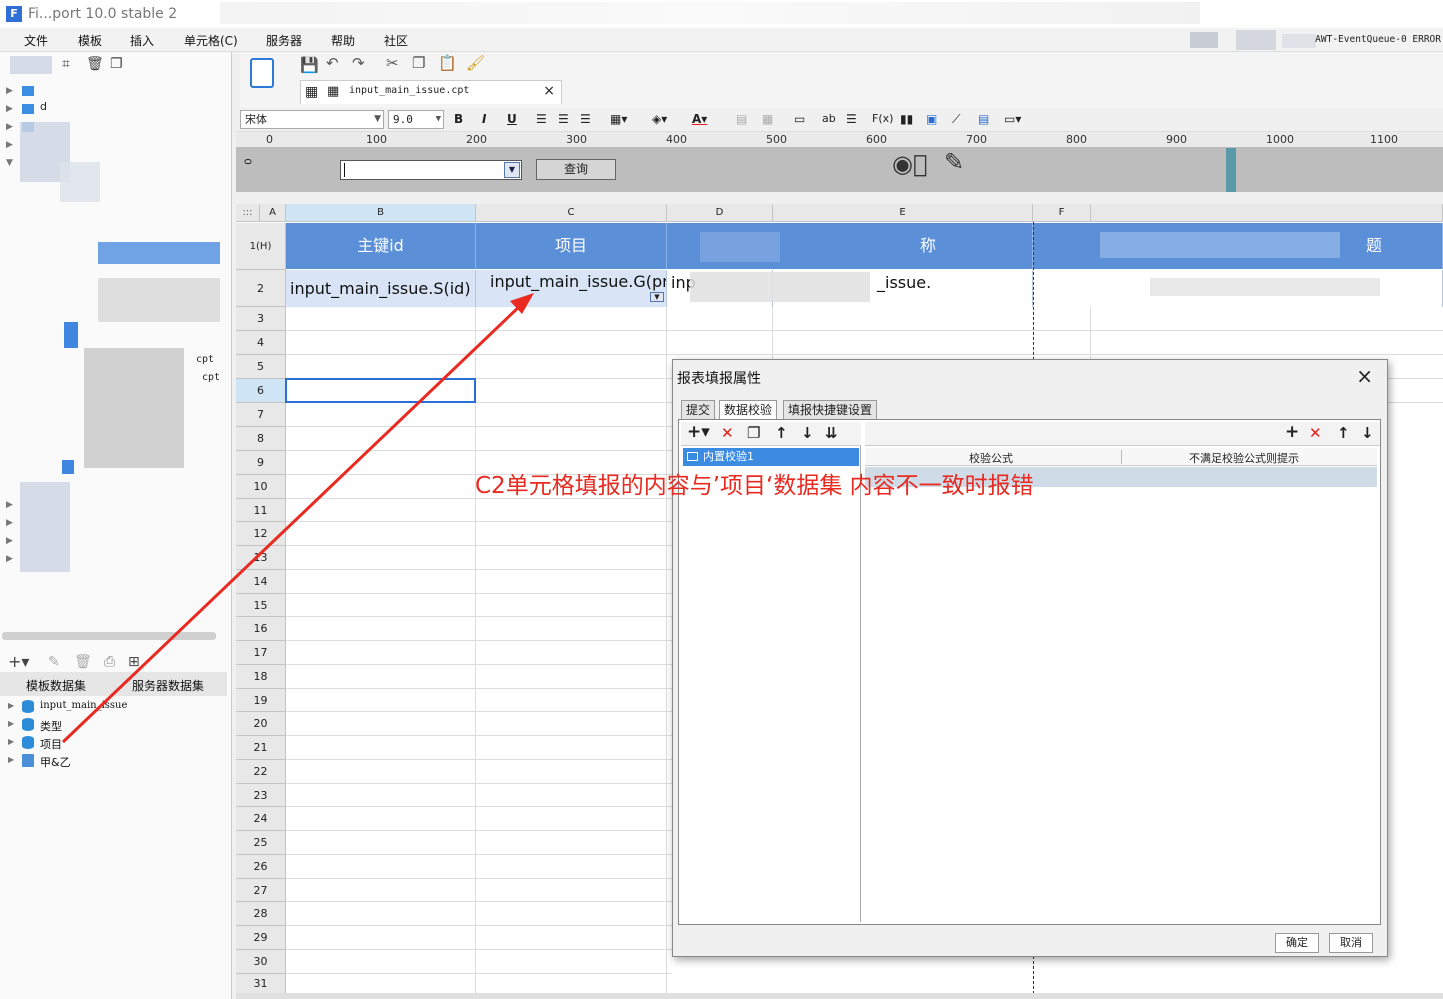 The height and width of the screenshot is (999, 1443). Describe the element at coordinates (95, 64) in the screenshot. I see `delete-icon: 🗑` at that location.